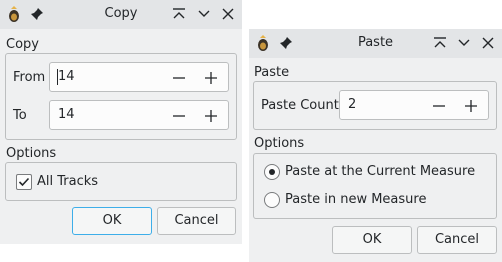 The width and height of the screenshot is (502, 262). Describe the element at coordinates (121, 14) in the screenshot. I see `copy-titlebar: Copy` at that location.